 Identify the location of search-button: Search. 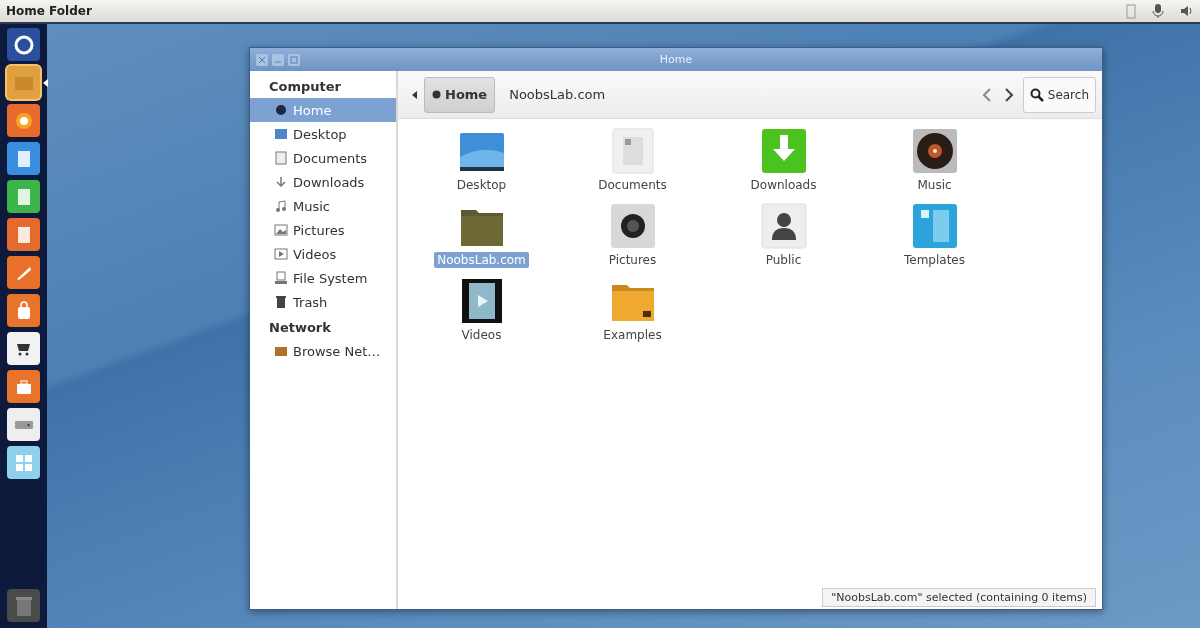
(1059, 94).